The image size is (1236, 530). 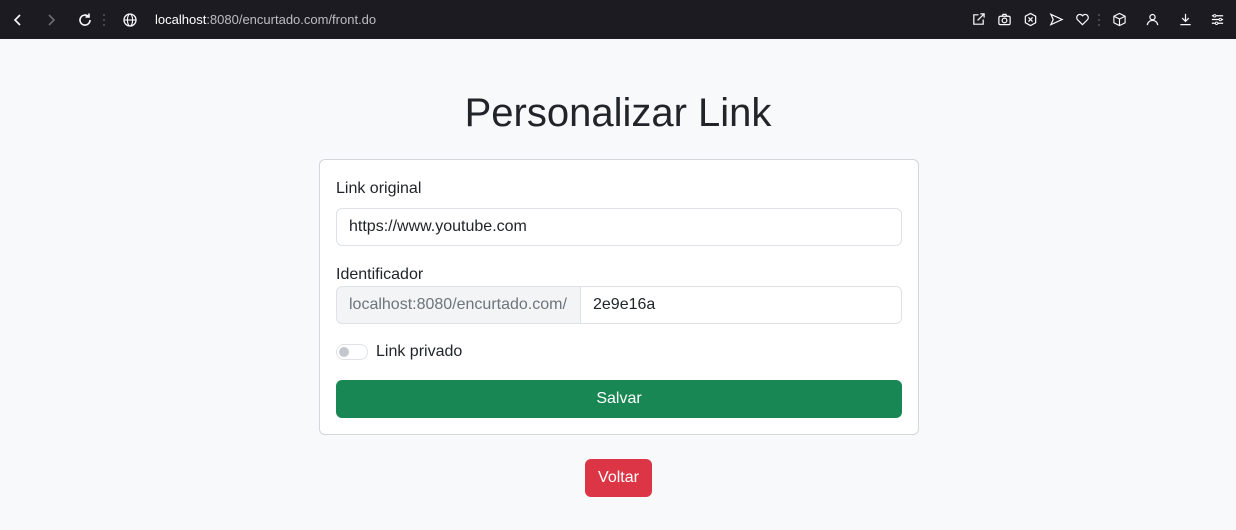 I want to click on address-bar: localhost:8080/encurtado.com/front.do, so click(x=265, y=19).